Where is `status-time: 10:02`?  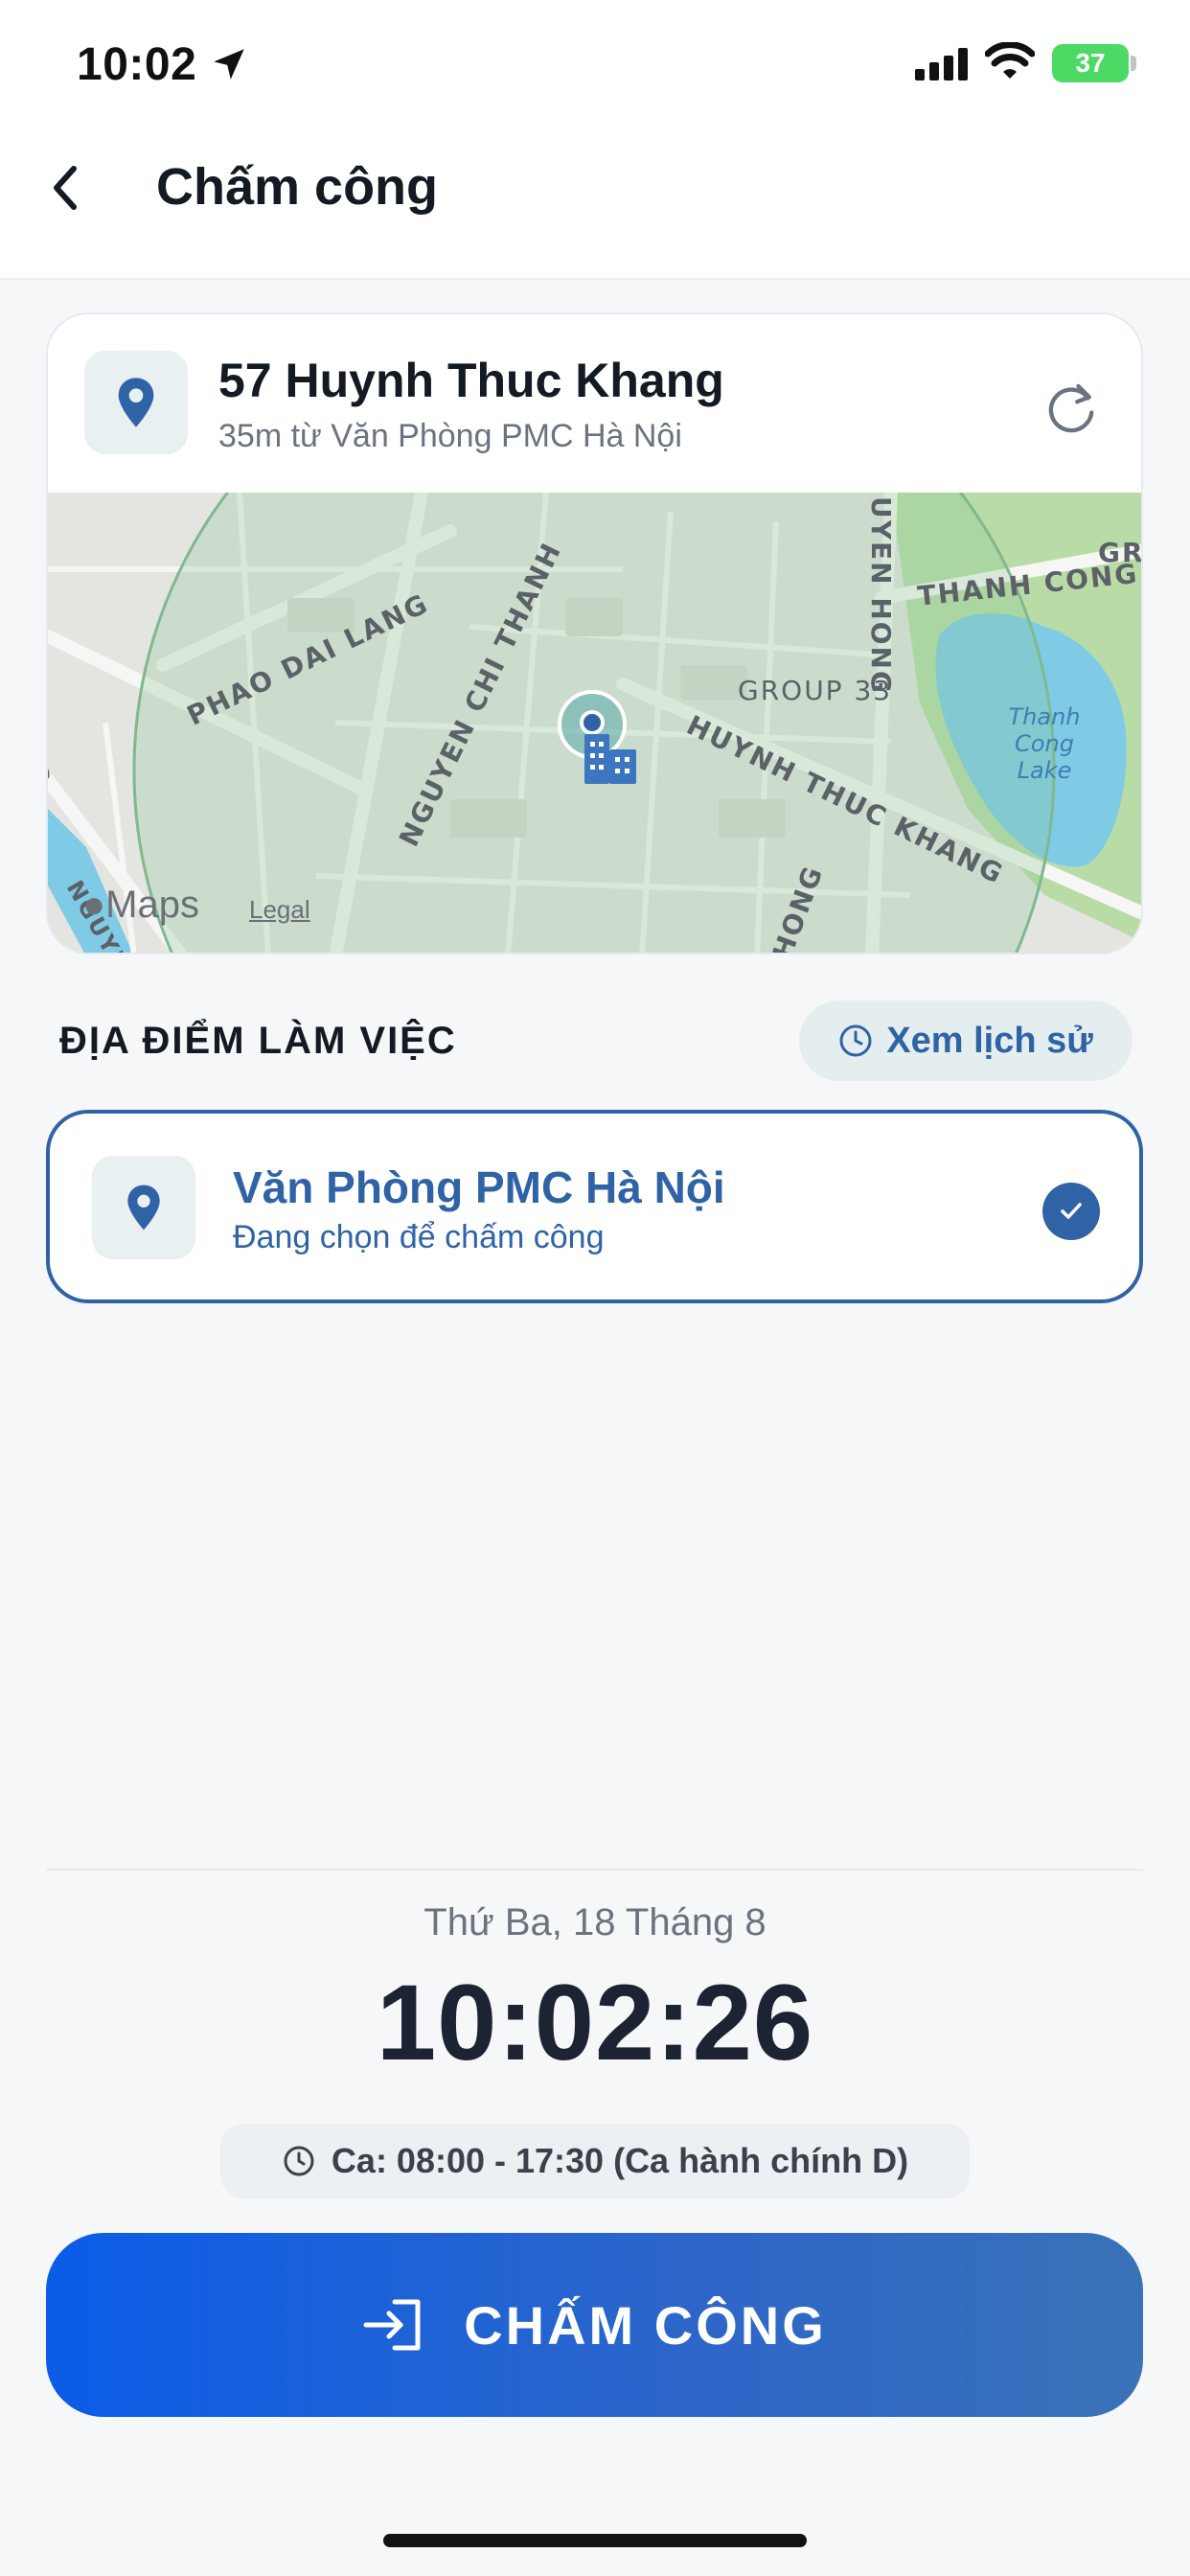 status-time: 10:02 is located at coordinates (137, 64).